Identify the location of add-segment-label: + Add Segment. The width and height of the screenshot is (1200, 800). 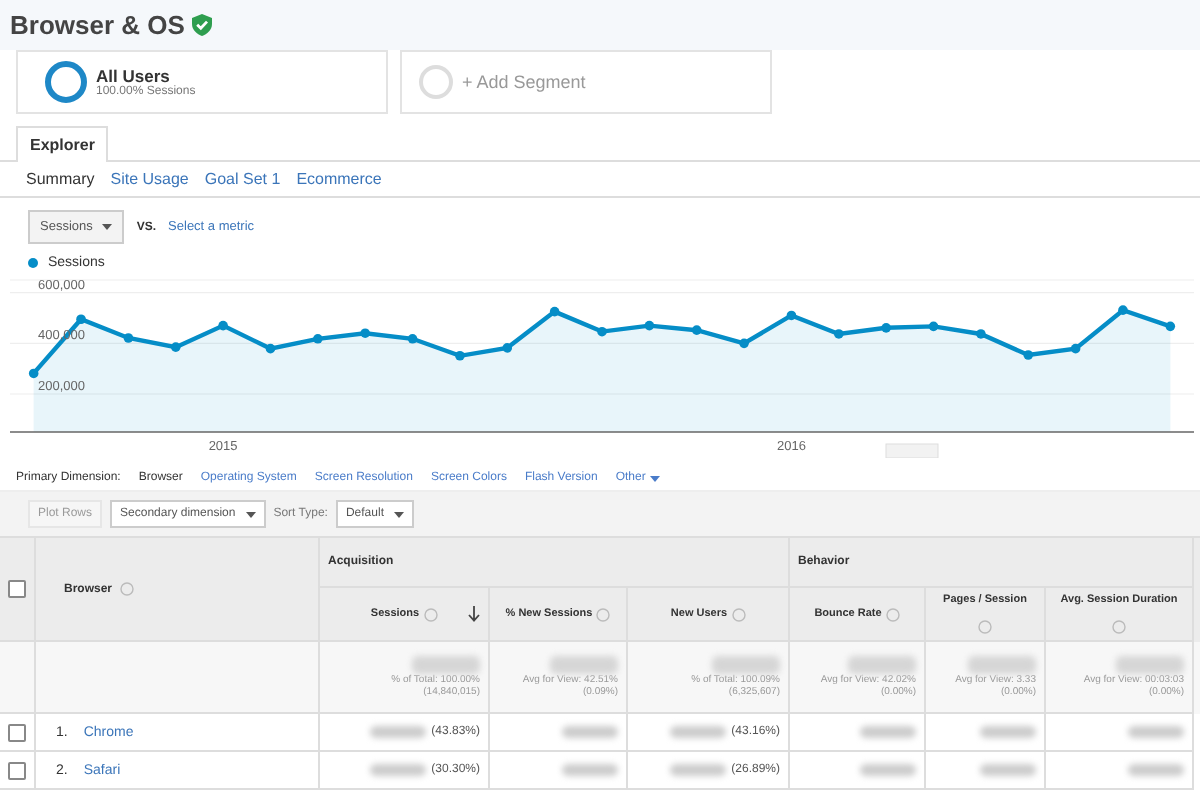
(524, 82).